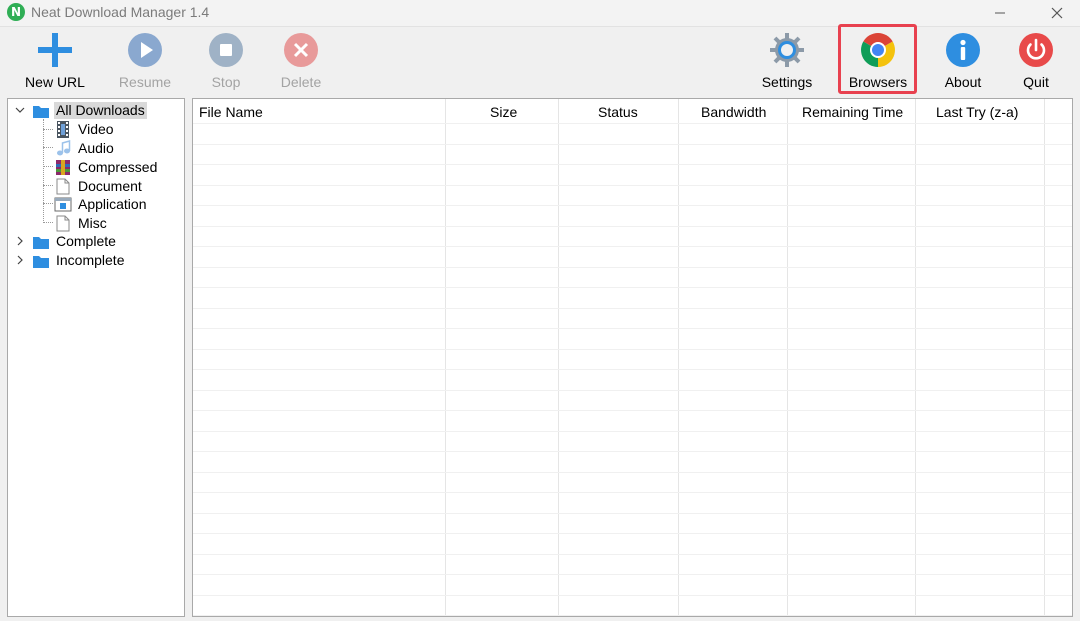 This screenshot has width=1080, height=621. Describe the element at coordinates (63, 129) in the screenshot. I see `film-icon` at that location.